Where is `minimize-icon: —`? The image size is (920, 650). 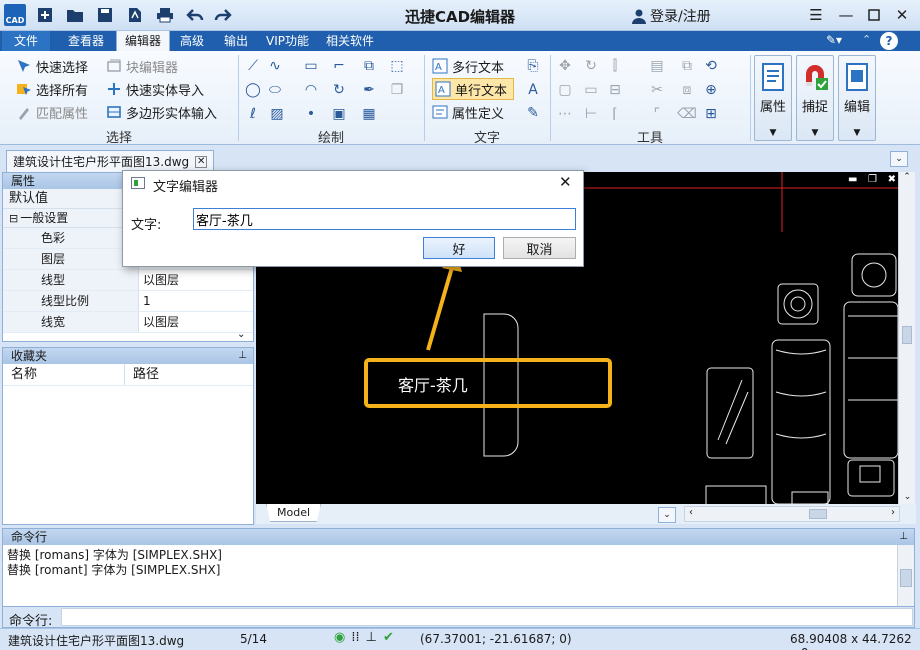
minimize-icon: — is located at coordinates (846, 15).